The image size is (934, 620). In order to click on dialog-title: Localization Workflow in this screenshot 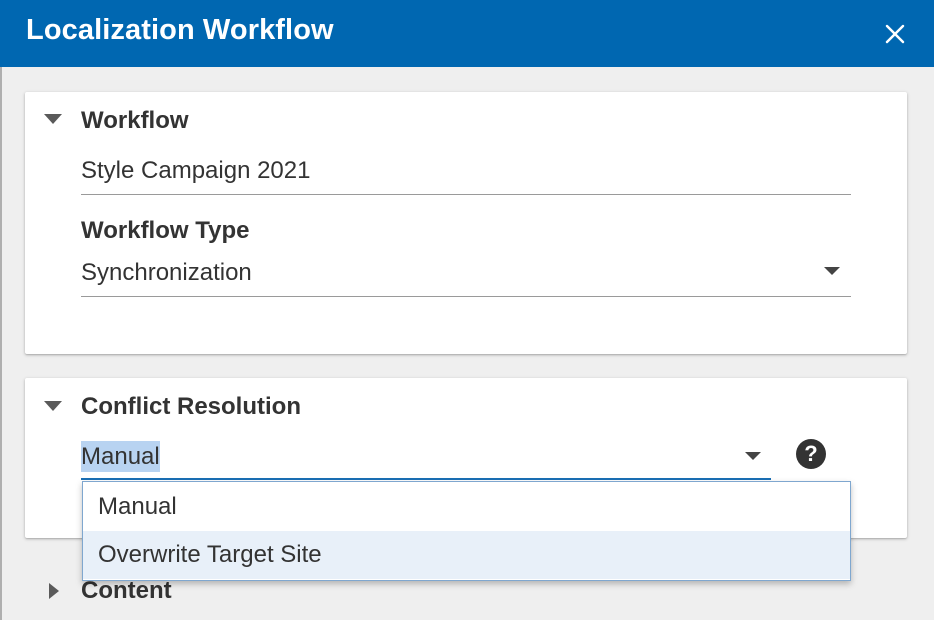, I will do `click(180, 30)`.